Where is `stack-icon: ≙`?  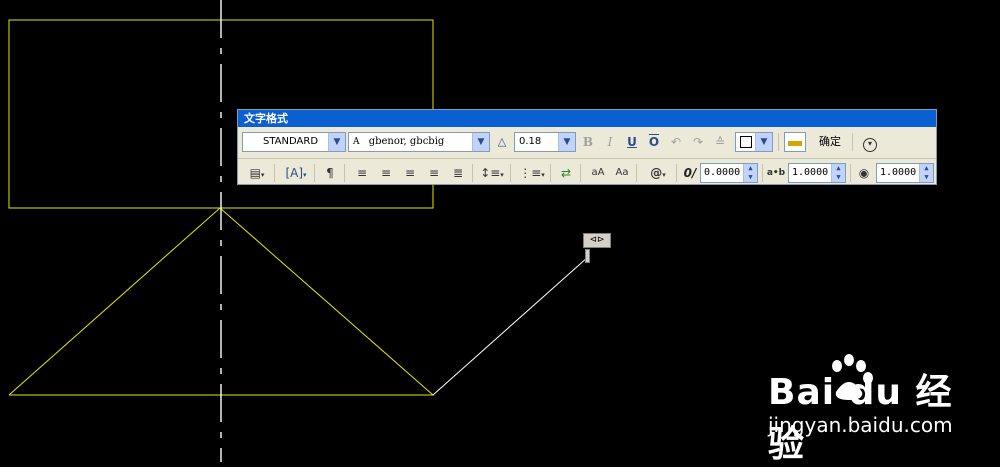
stack-icon: ≙ is located at coordinates (720, 142).